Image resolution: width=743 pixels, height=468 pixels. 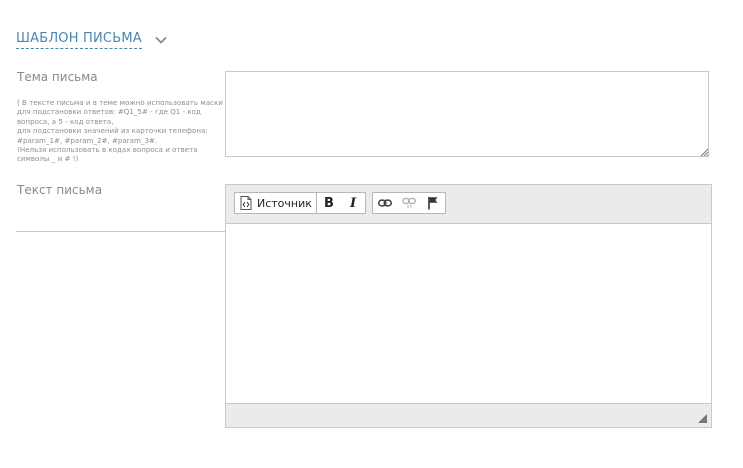 What do you see at coordinates (702, 418) in the screenshot?
I see `resize-corner-icon` at bounding box center [702, 418].